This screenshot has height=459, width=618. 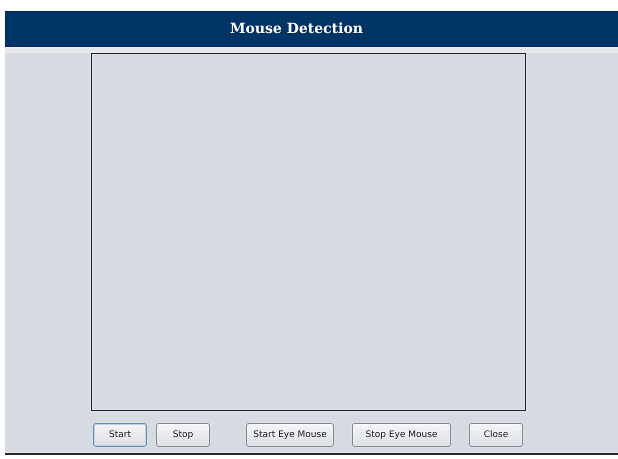 What do you see at coordinates (290, 435) in the screenshot?
I see `action-button: Start Eye Mouse` at bounding box center [290, 435].